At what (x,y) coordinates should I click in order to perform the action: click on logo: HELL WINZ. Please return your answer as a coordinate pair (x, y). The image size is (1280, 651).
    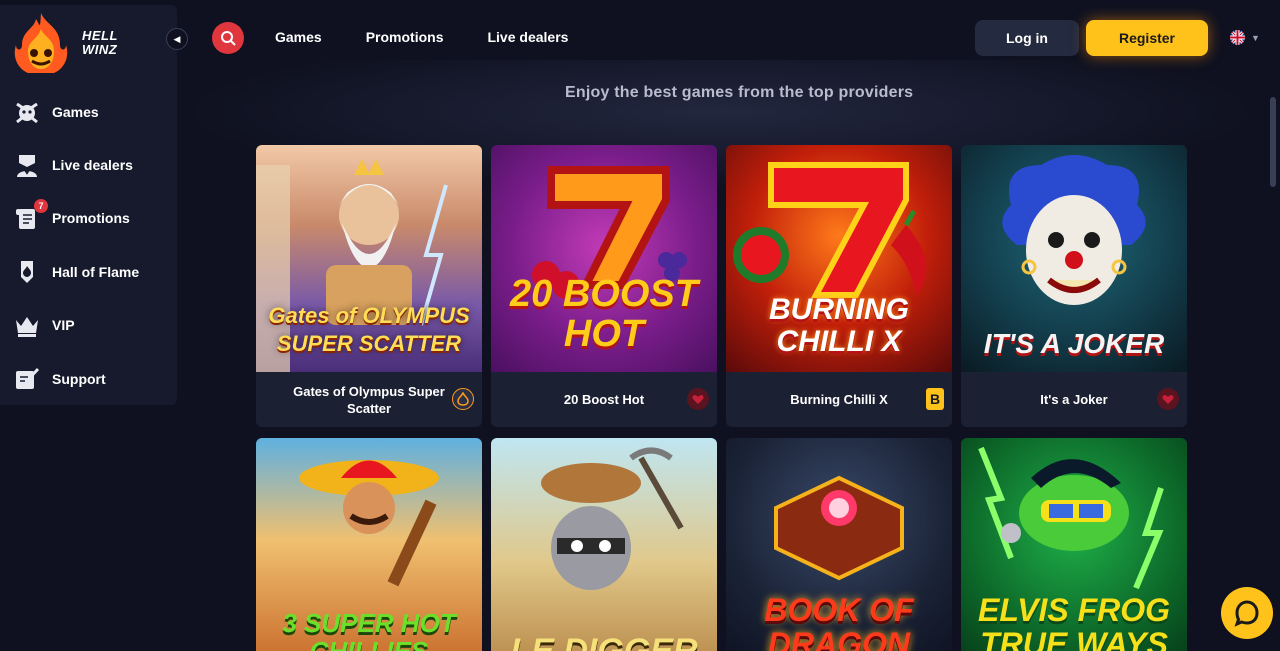
    Looking at the image, I should click on (75, 44).